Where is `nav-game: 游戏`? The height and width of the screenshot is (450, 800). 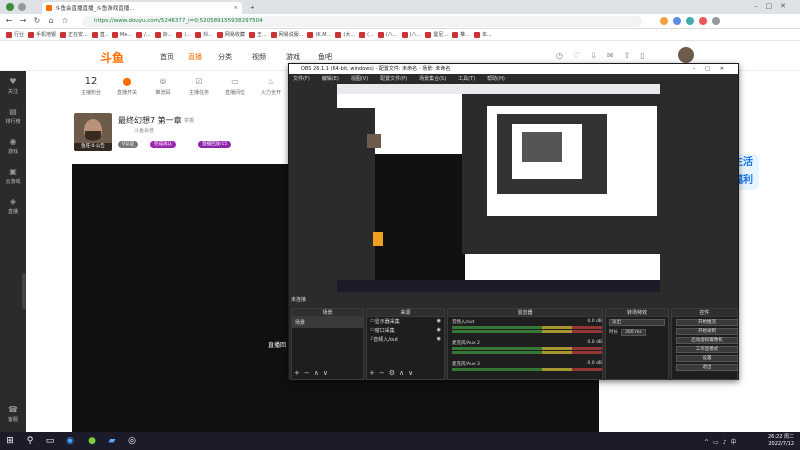 nav-game: 游戏 is located at coordinates (293, 57).